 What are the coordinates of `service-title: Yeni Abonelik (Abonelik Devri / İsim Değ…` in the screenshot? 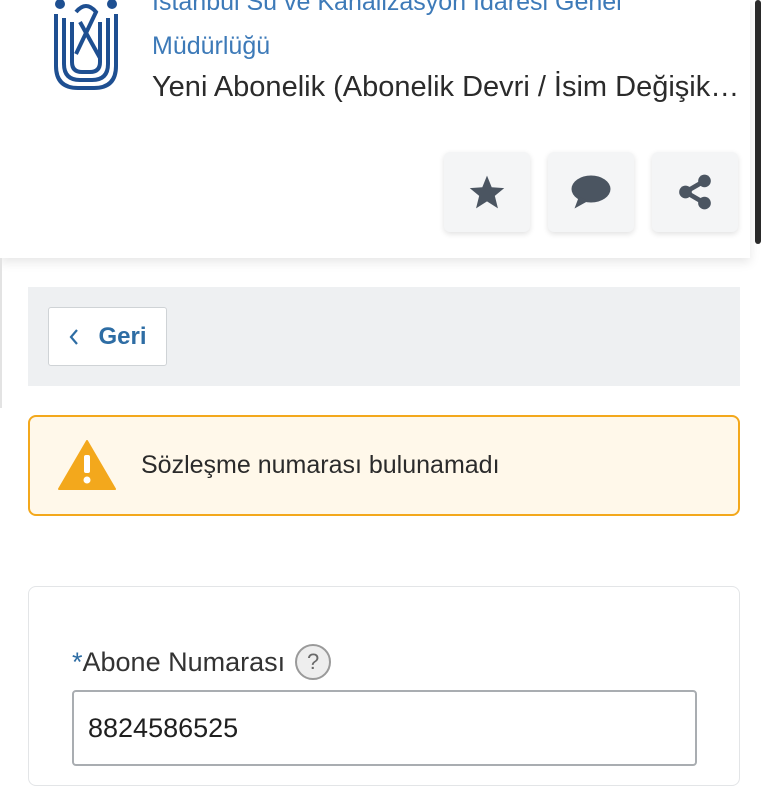 It's located at (447, 87).